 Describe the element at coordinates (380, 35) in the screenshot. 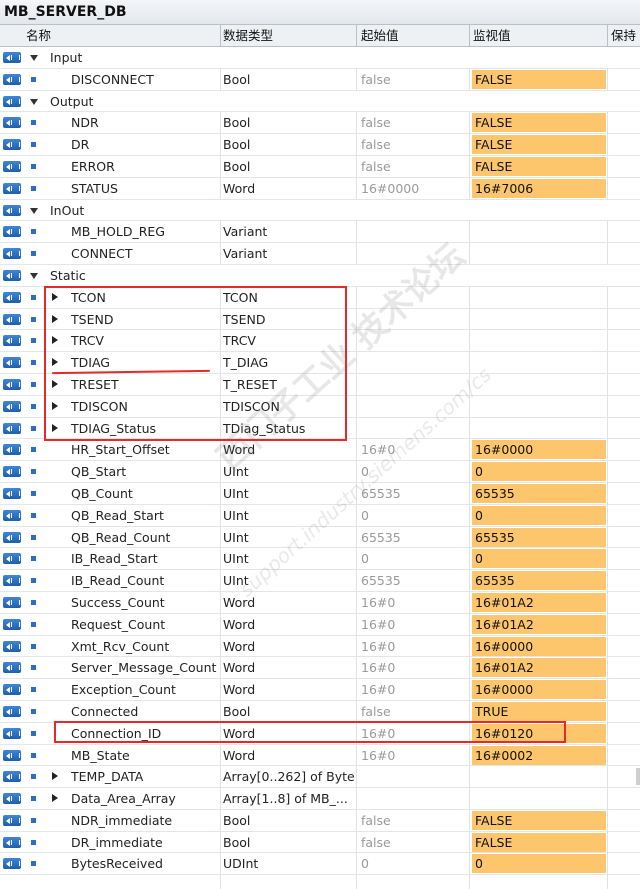

I see `col-start-header: 起始值` at that location.